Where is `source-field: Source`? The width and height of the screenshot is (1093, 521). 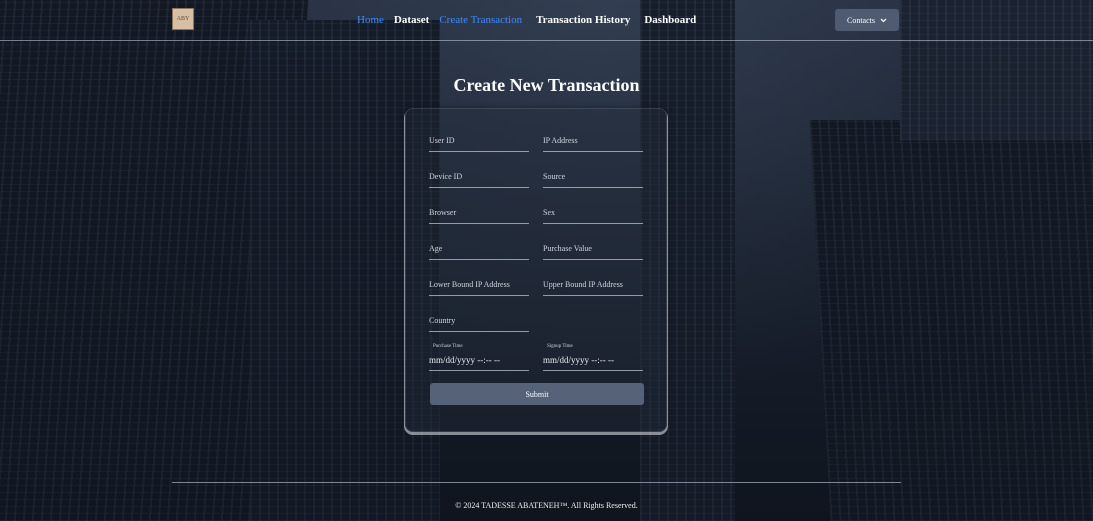 source-field: Source is located at coordinates (593, 177).